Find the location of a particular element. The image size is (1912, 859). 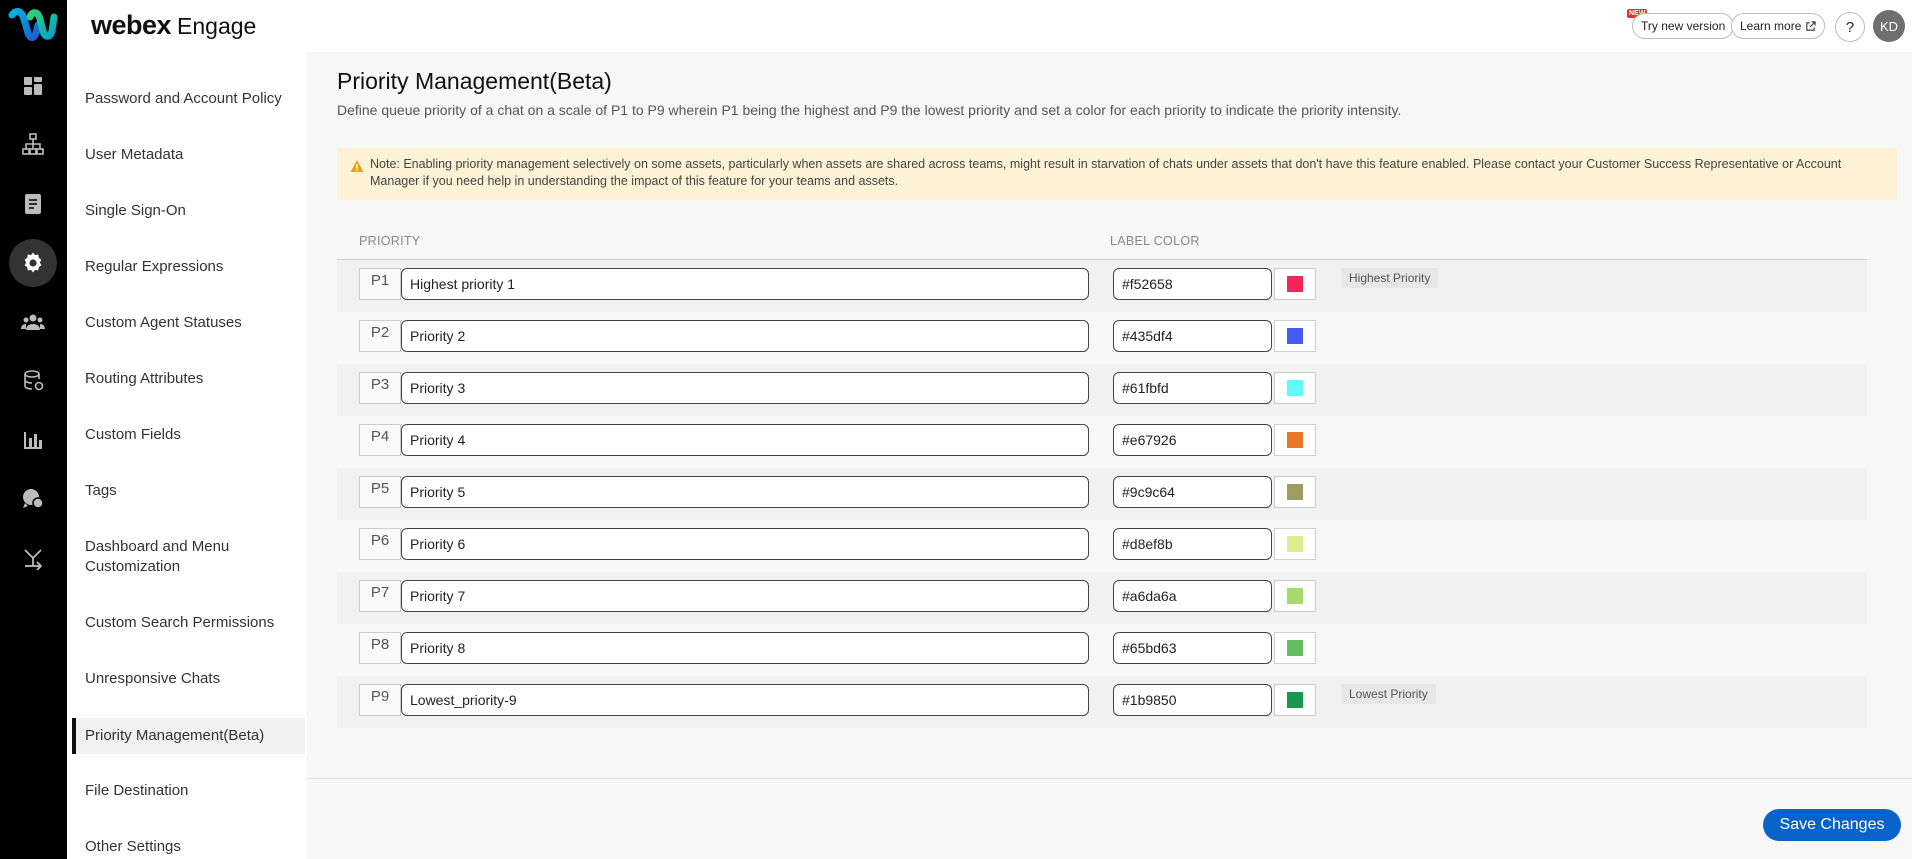

priority-row: P5 is located at coordinates (1102, 494).